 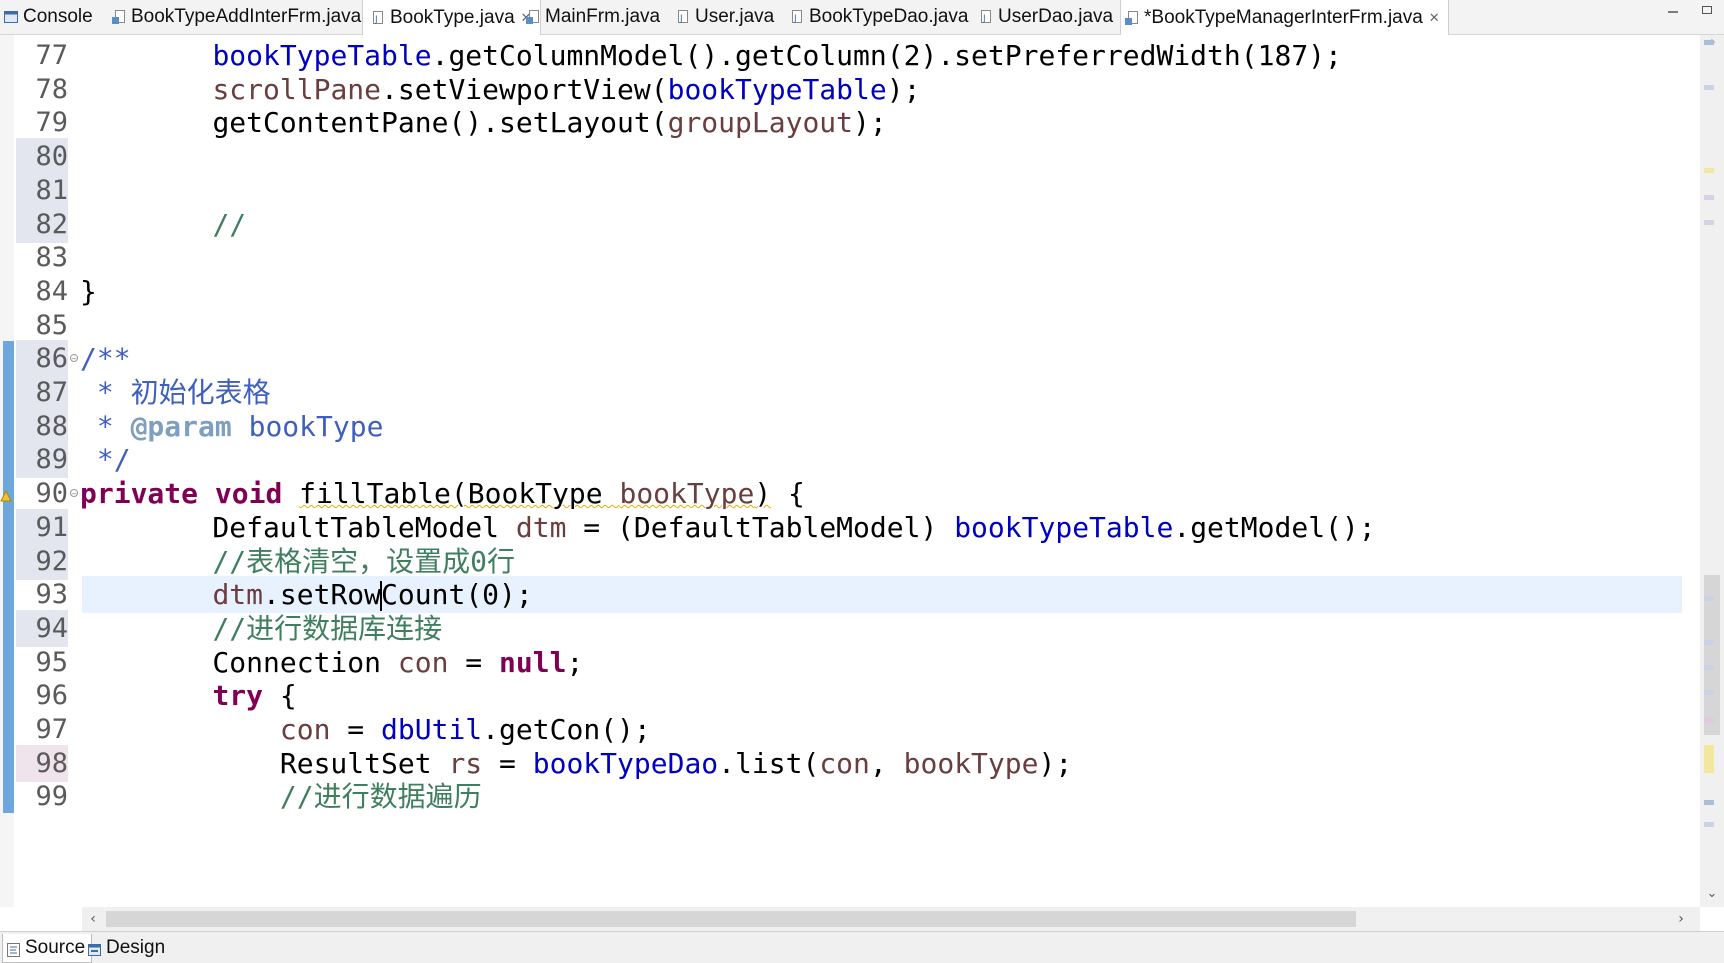 What do you see at coordinates (882, 662) in the screenshot?
I see `code-text-area: Connection con = null;` at bounding box center [882, 662].